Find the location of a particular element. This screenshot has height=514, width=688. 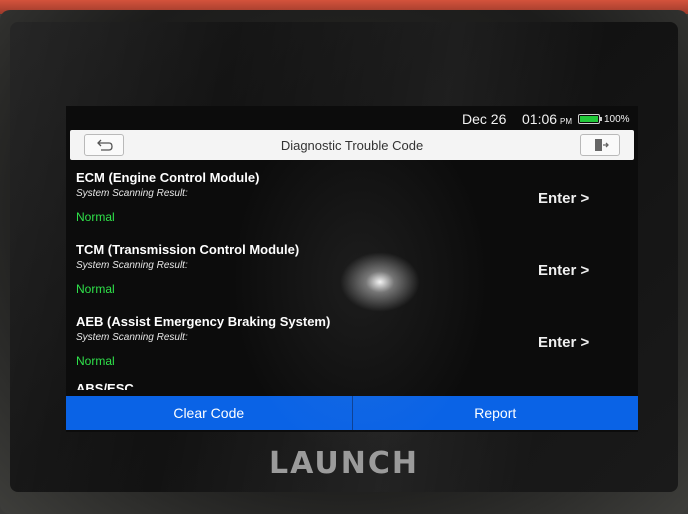

clear-code-button: Clear Code is located at coordinates (209, 413).